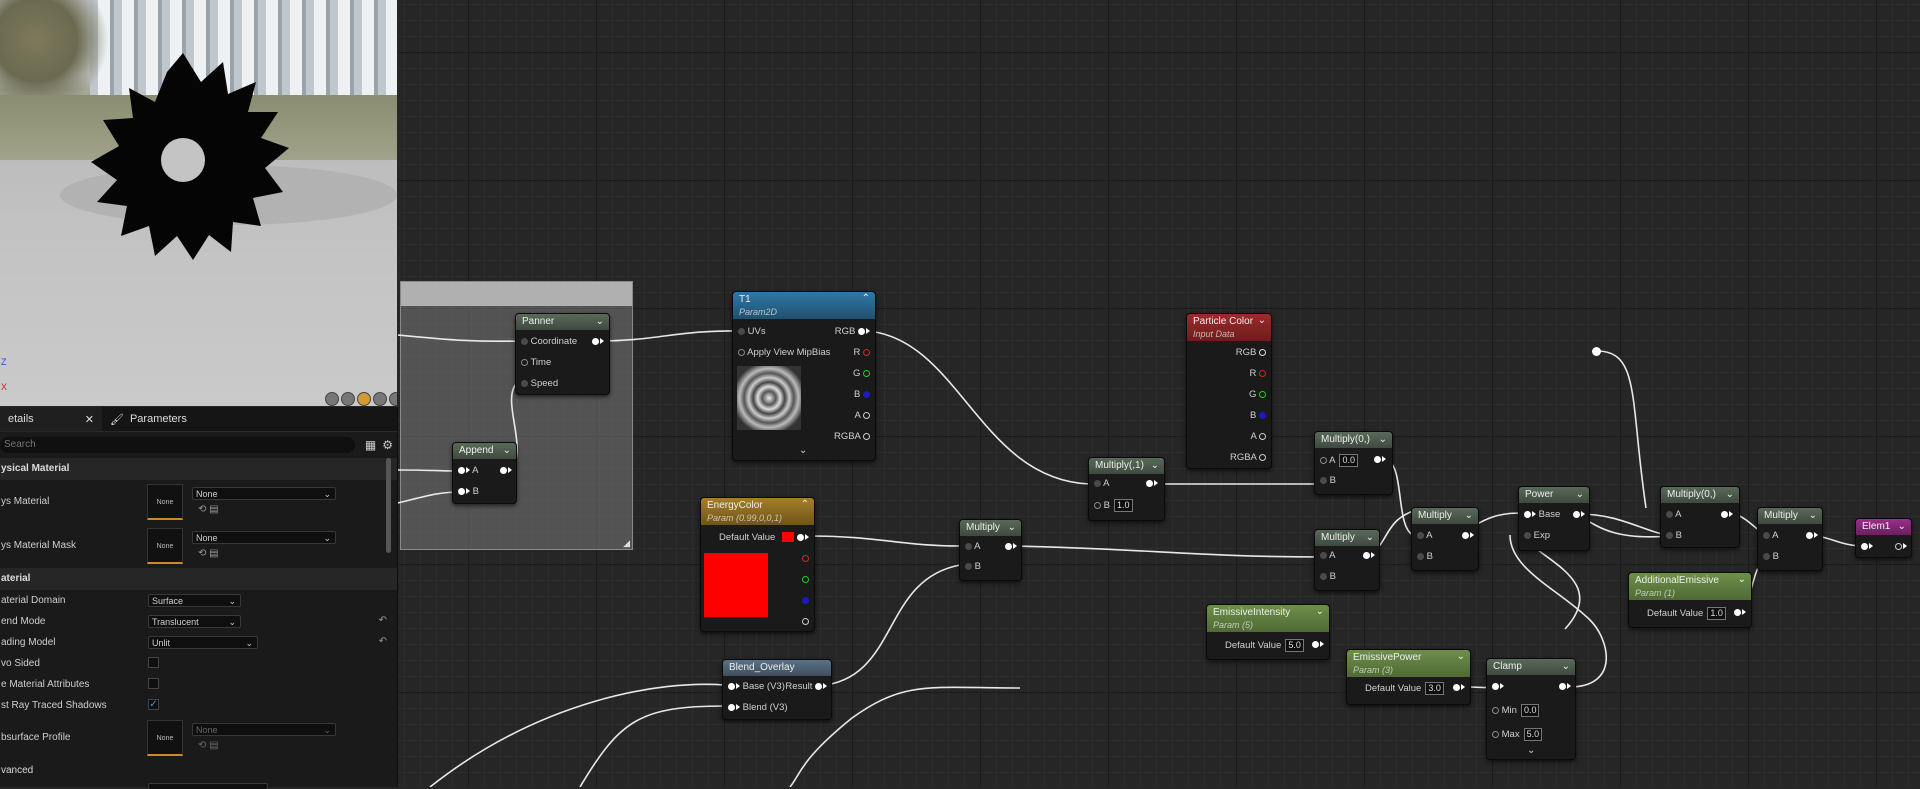 This screenshot has height=789, width=1920. Describe the element at coordinates (1229, 327) in the screenshot. I see `particle-color-header: Particle Color Input Data ⌄` at that location.